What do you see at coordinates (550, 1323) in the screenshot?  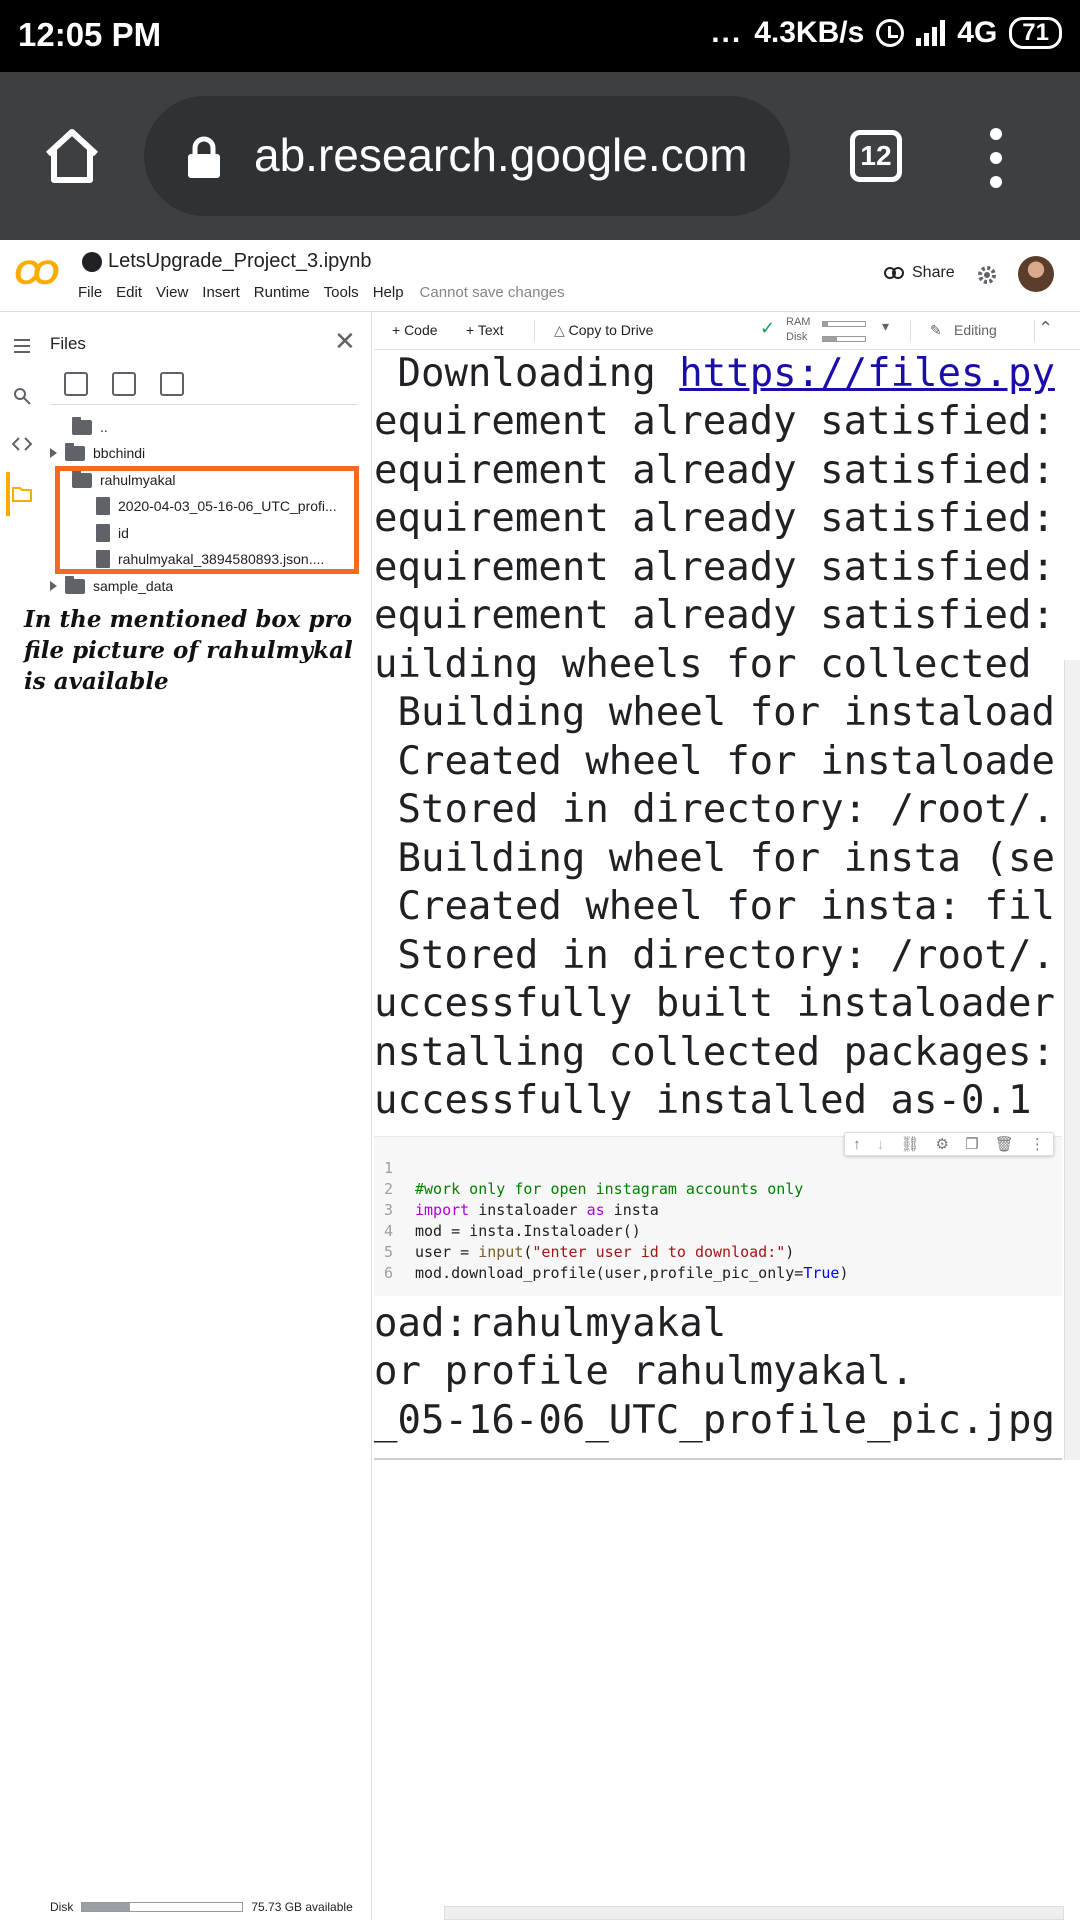 I see `output-line: oad:rahulmyakal` at bounding box center [550, 1323].